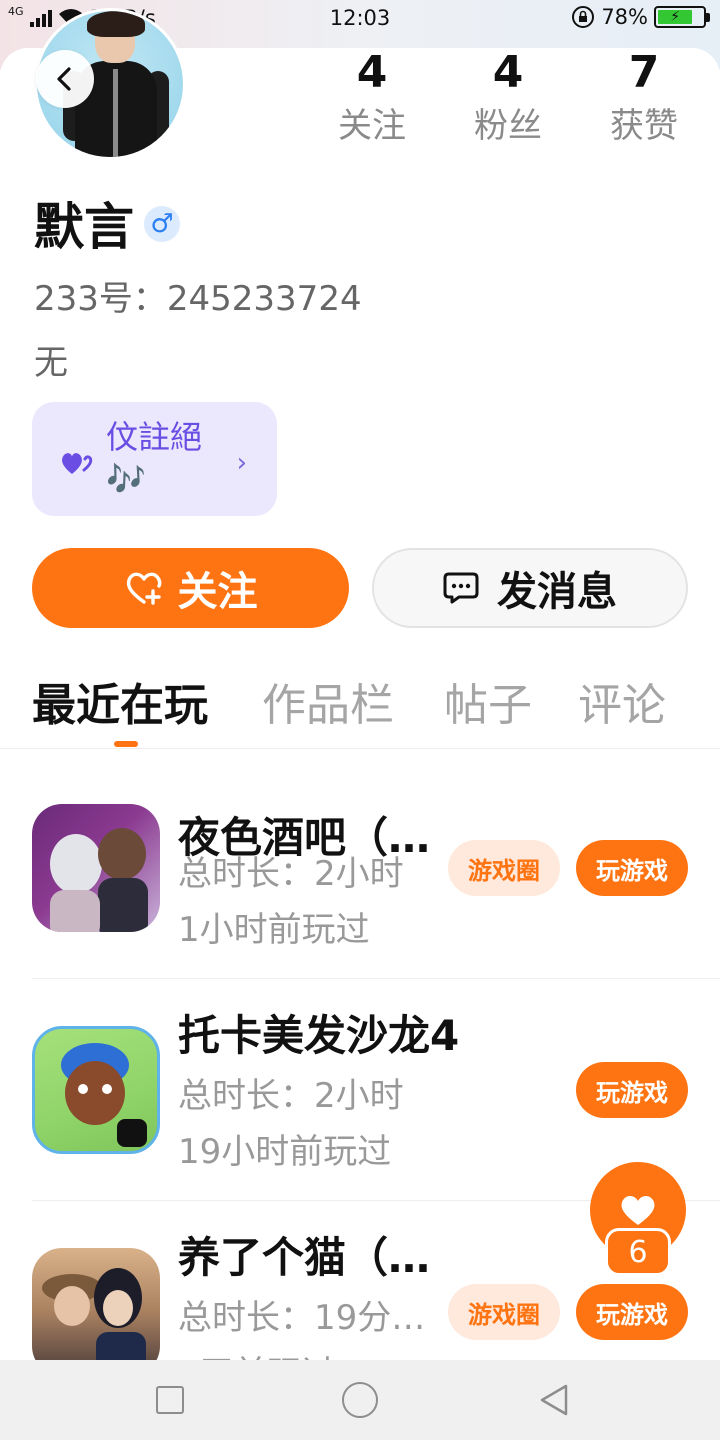 The width and height of the screenshot is (720, 1440). I want to click on system-nav-bar, so click(360, 1400).